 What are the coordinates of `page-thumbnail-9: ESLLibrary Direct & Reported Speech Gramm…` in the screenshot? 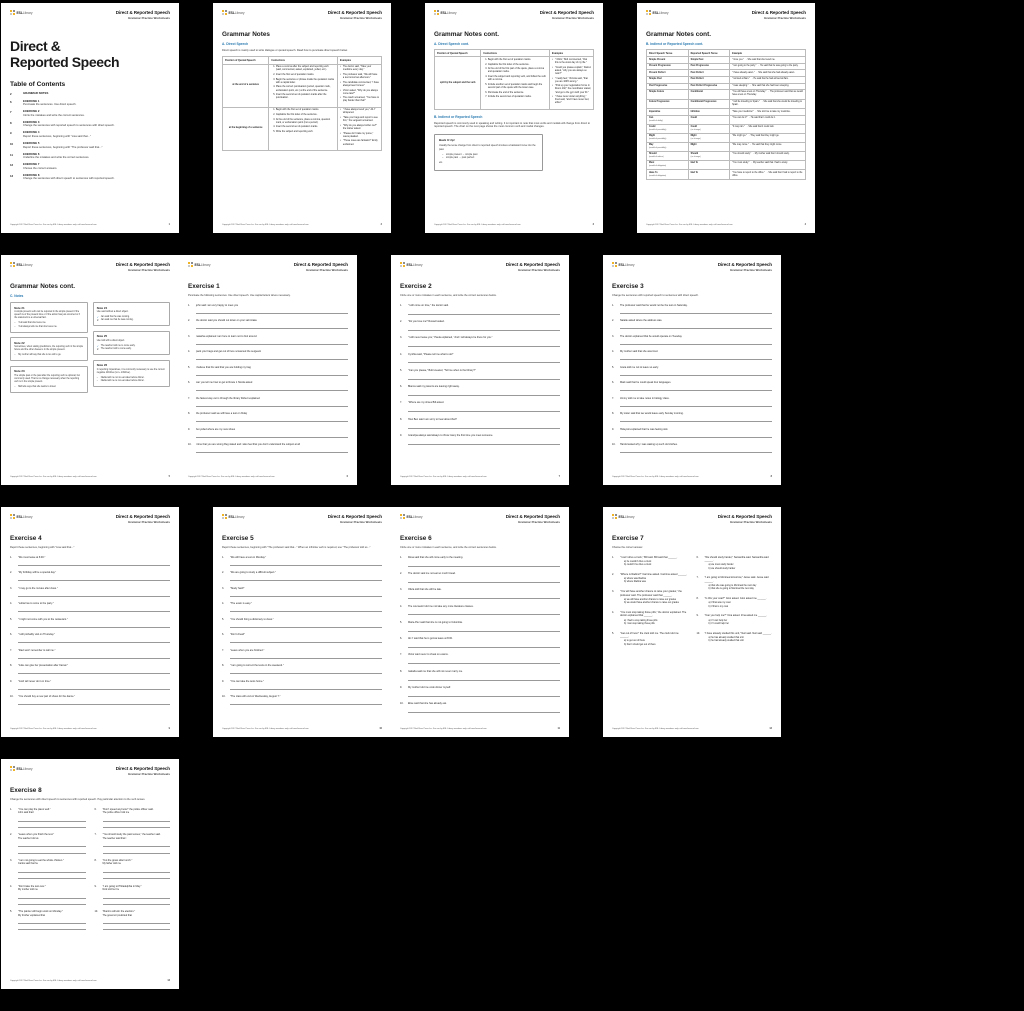 It's located at (90, 622).